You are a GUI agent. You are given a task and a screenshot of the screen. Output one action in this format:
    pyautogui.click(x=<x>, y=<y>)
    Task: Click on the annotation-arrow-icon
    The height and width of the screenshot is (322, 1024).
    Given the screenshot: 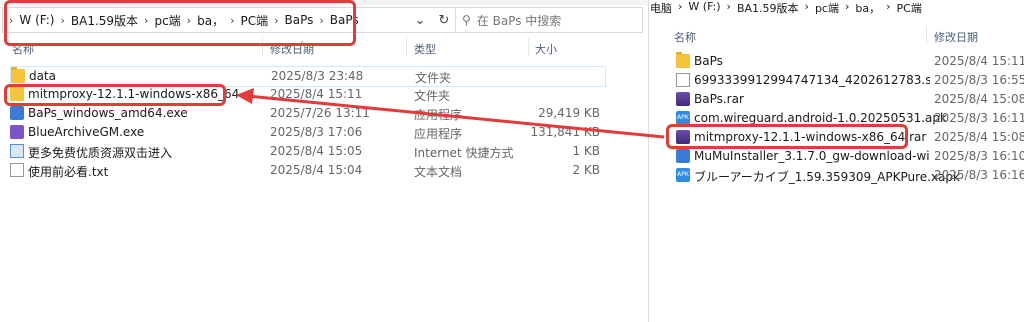 What is the action you would take?
    pyautogui.click(x=450, y=113)
    